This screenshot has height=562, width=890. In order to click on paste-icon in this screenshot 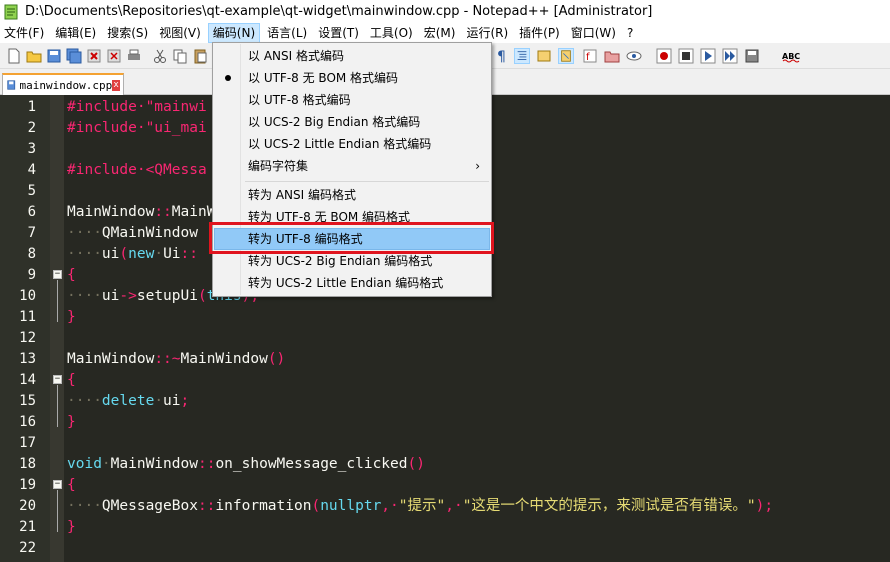, I will do `click(200, 56)`.